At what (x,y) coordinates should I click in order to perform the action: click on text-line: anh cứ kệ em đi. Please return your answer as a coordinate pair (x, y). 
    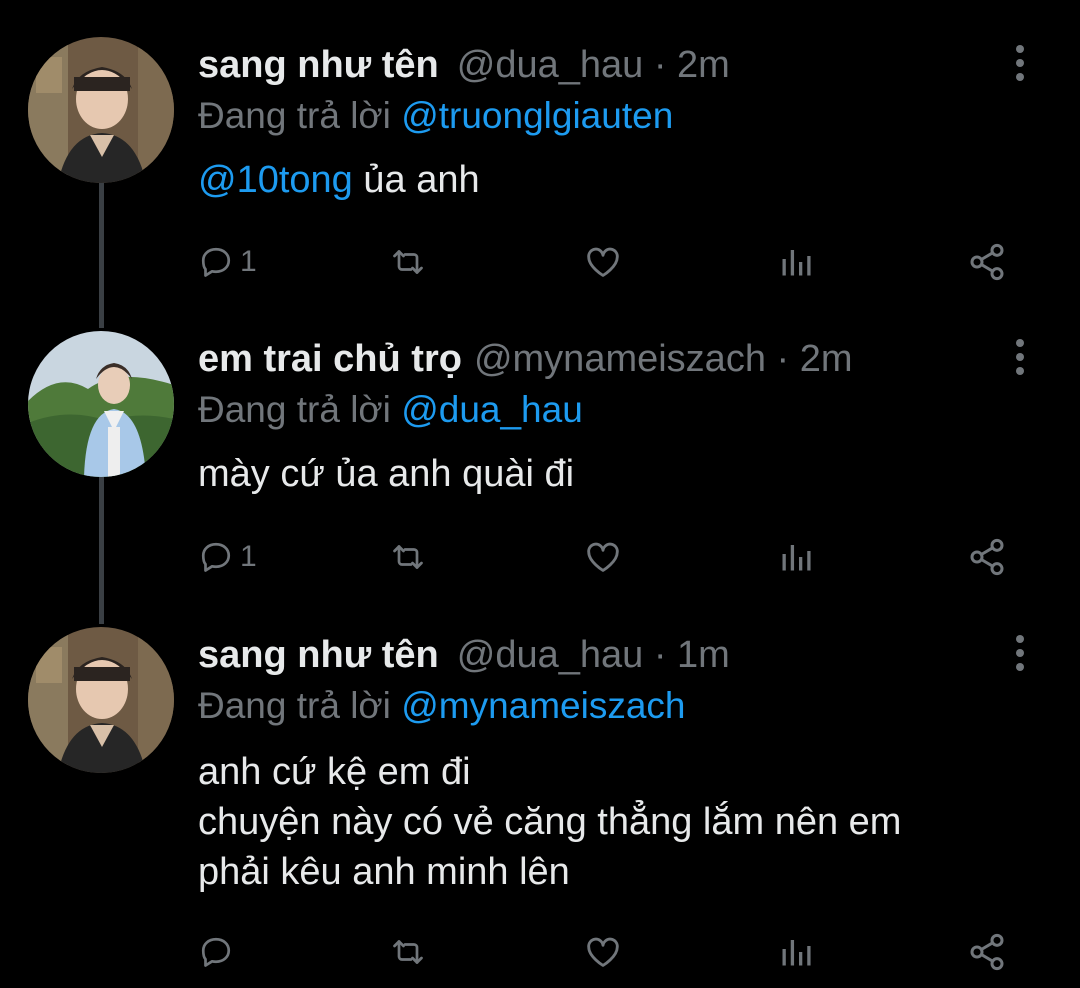
    Looking at the image, I should click on (334, 772).